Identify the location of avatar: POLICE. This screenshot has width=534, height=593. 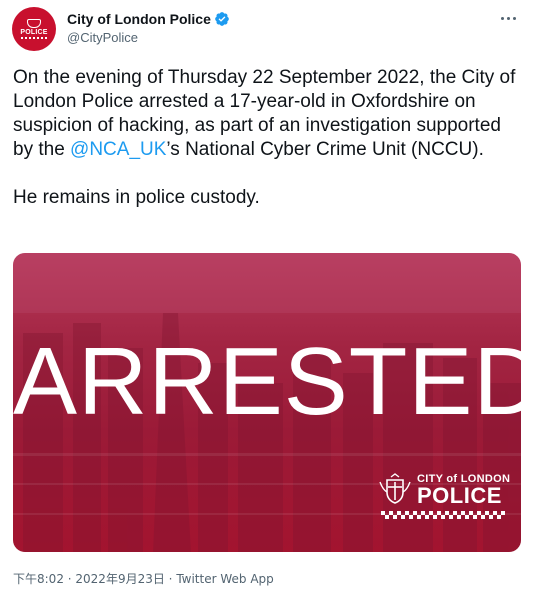
(34, 29).